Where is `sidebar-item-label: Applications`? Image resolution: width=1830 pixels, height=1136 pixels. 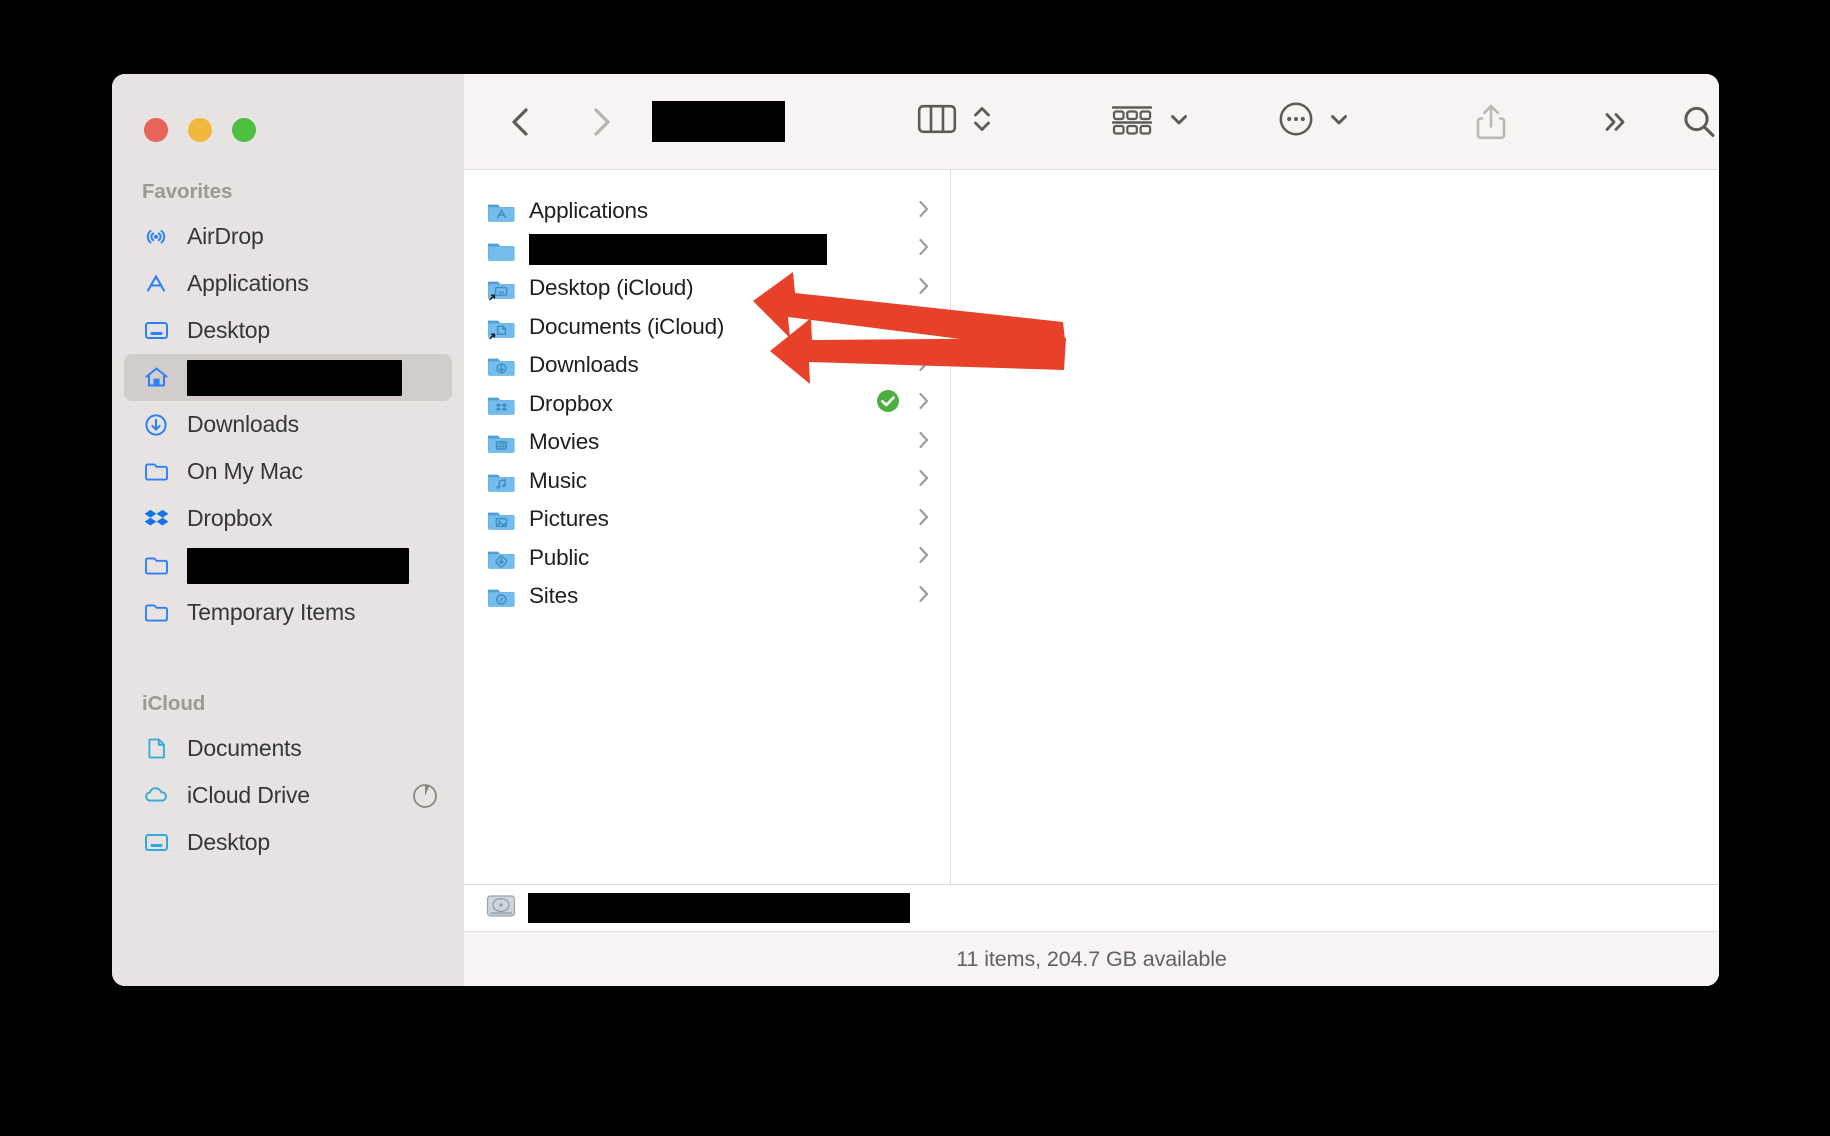
sidebar-item-label: Applications is located at coordinates (248, 283).